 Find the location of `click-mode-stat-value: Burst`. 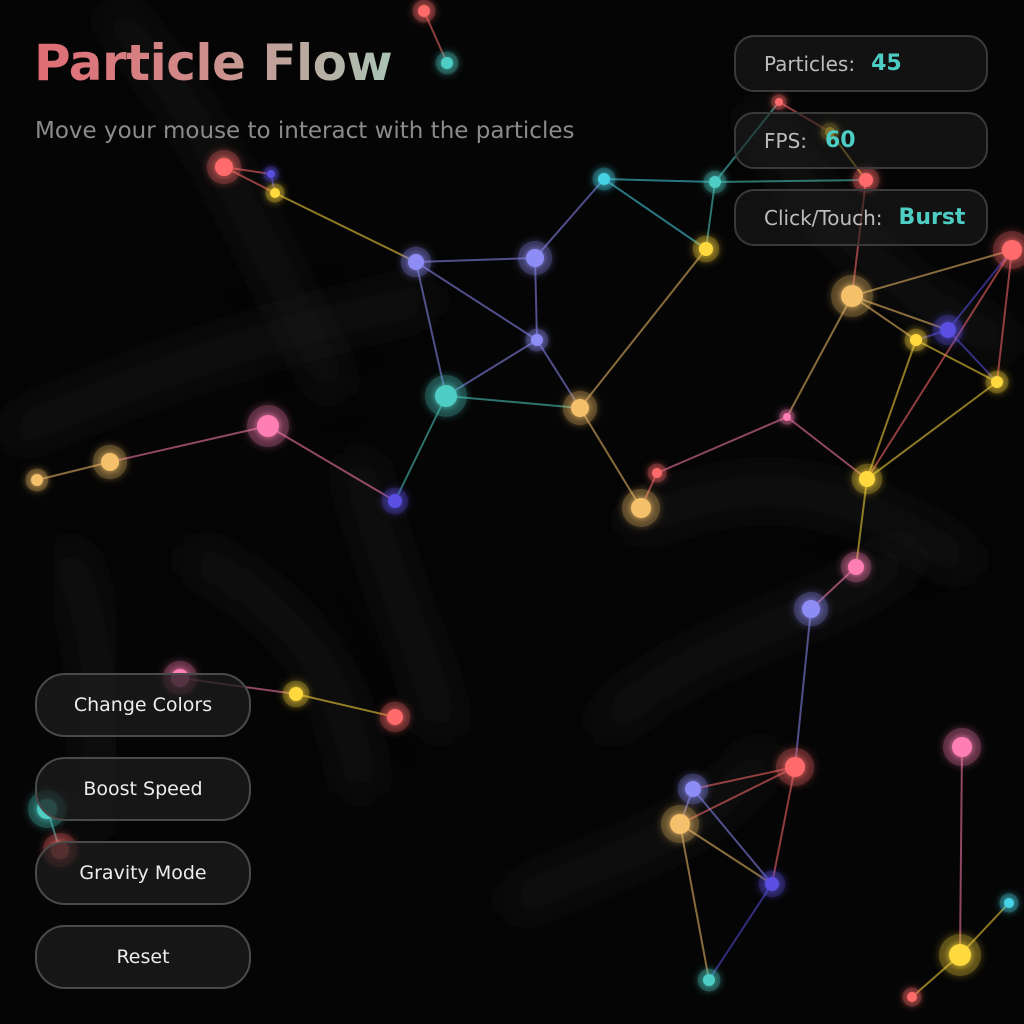

click-mode-stat-value: Burst is located at coordinates (932, 217).